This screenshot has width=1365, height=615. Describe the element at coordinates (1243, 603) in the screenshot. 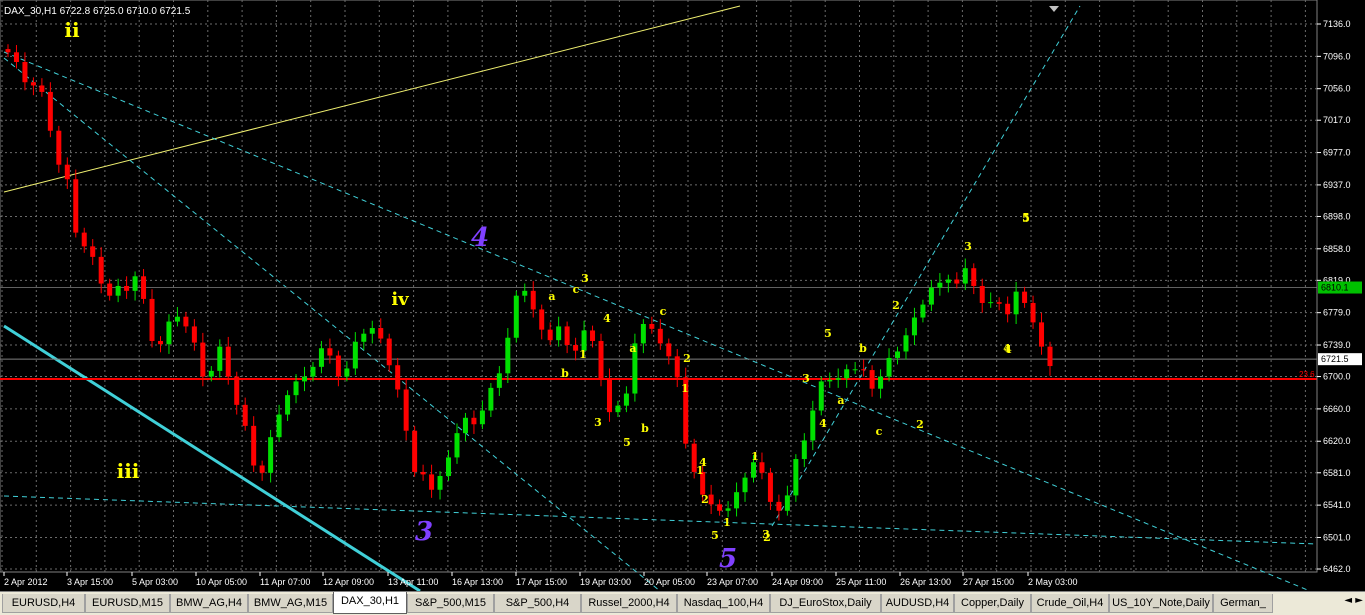

I see `tab-german-: German_` at that location.